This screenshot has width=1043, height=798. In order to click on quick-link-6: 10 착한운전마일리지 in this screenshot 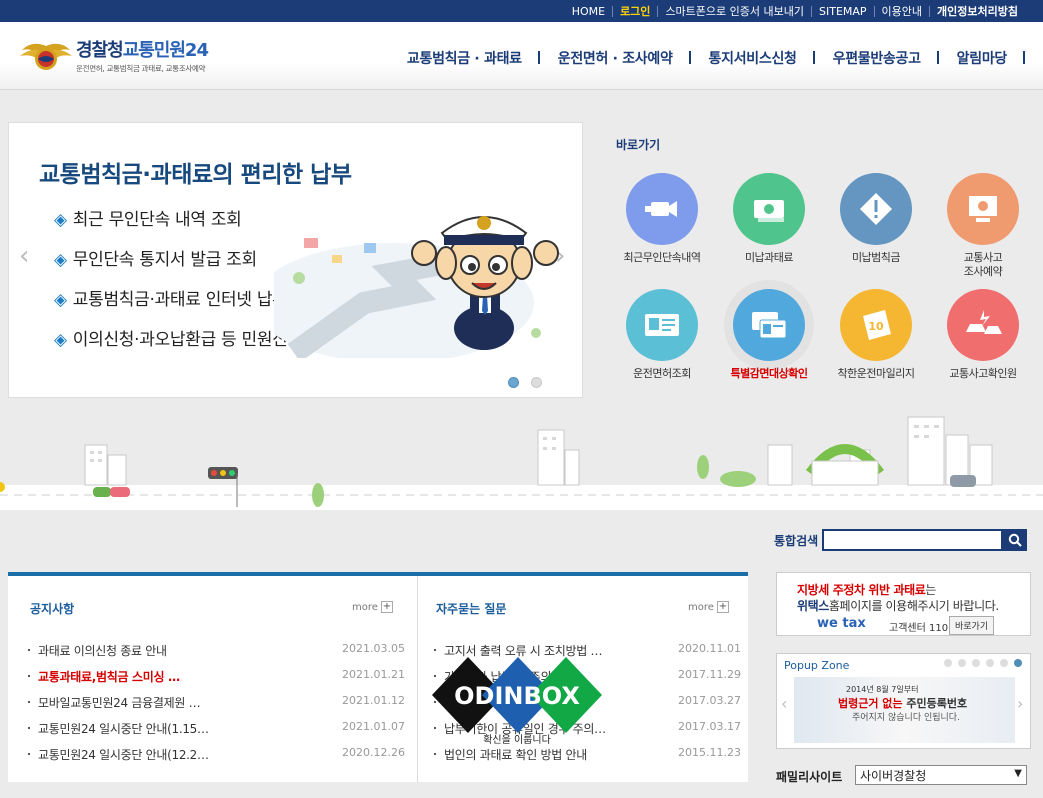, I will do `click(876, 335)`.